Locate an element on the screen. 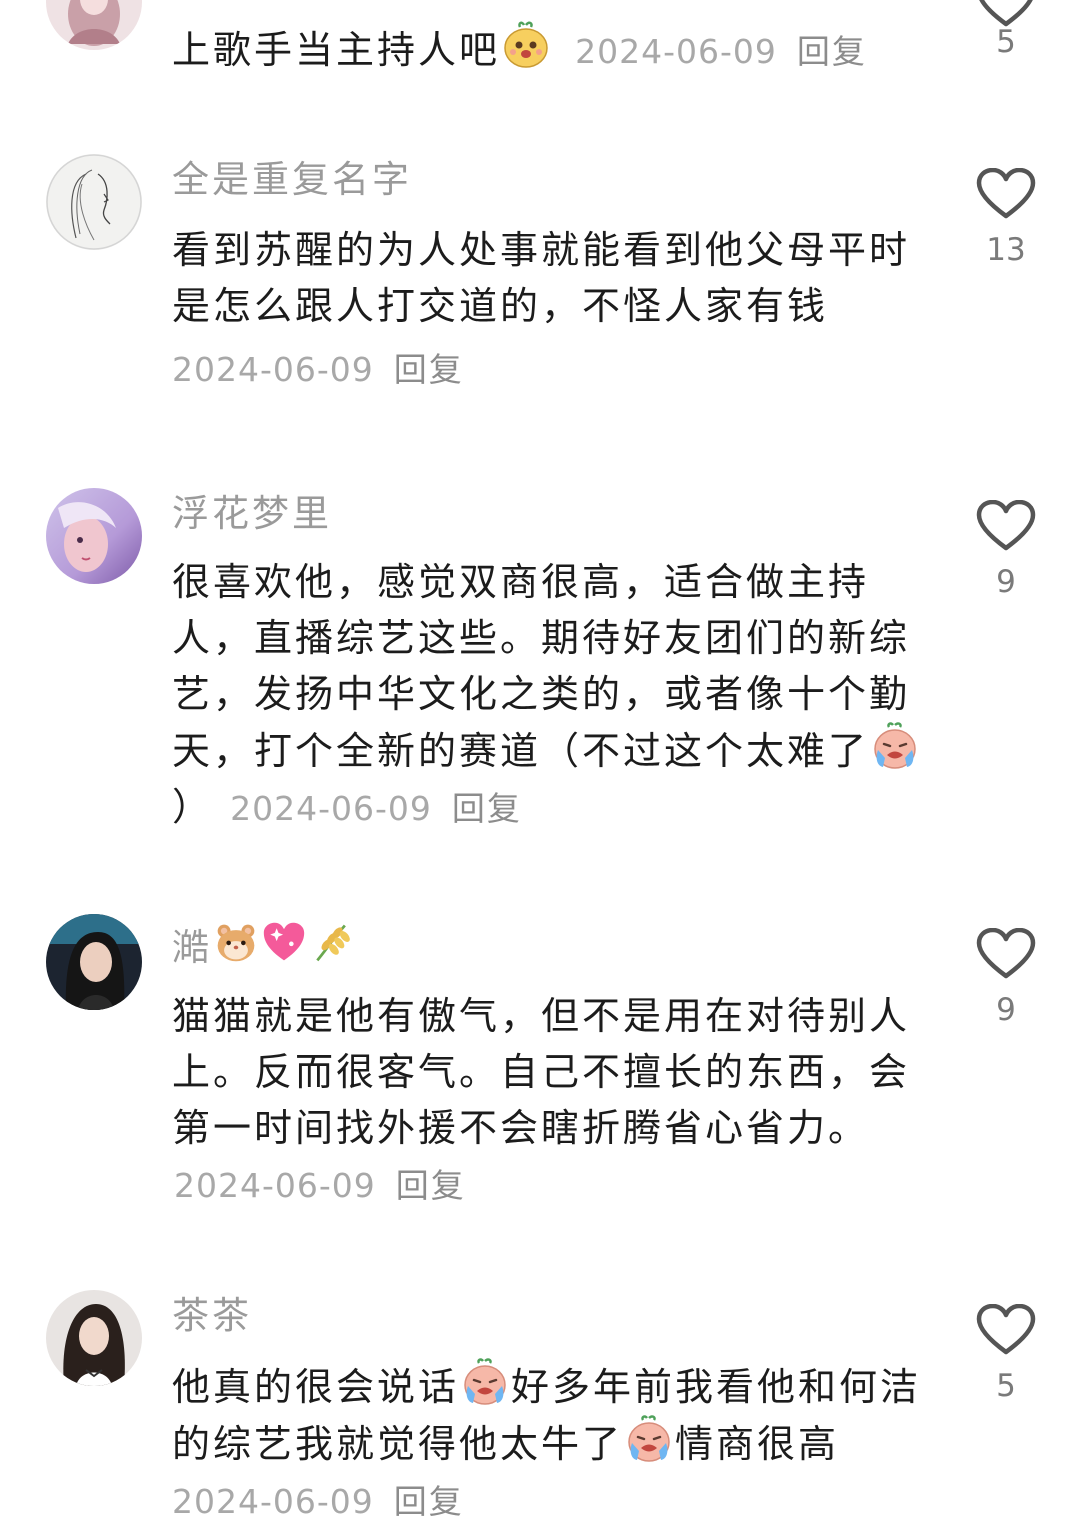  comment-body: 上歌手当主持人吧 2024-06-09 回复 is located at coordinates (552, 50).